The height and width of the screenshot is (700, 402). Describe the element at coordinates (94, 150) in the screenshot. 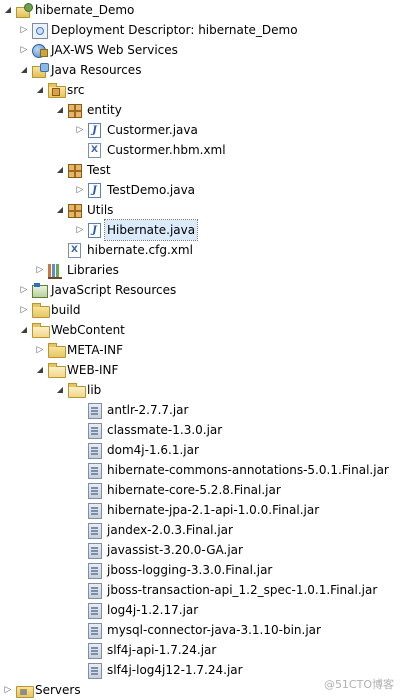

I see `xml-file-icon: X` at that location.